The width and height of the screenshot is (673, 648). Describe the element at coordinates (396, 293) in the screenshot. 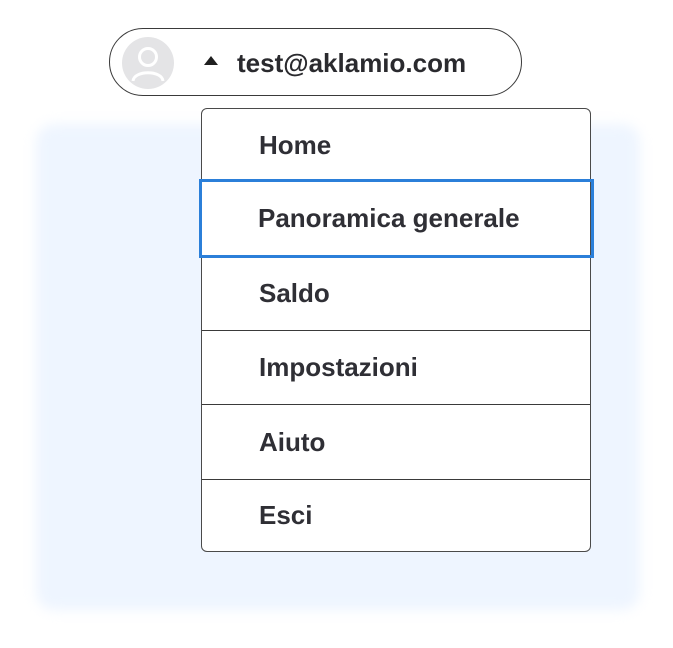

I see `menu-item-saldo: Saldo` at that location.